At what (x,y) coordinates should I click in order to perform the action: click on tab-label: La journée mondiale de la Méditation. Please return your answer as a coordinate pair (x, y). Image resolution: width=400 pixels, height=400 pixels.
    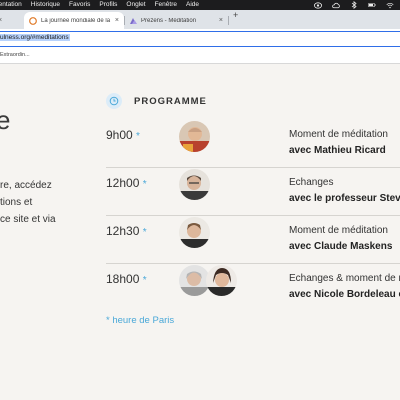
    Looking at the image, I should click on (76, 20).